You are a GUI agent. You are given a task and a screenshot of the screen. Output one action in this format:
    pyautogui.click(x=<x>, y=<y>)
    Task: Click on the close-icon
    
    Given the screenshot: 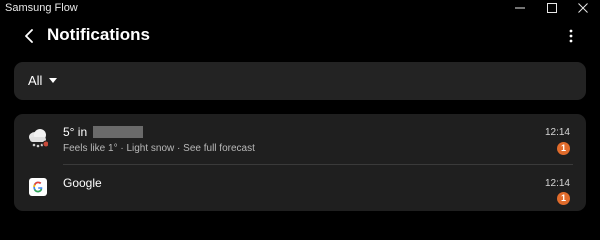 What is the action you would take?
    pyautogui.click(x=583, y=8)
    